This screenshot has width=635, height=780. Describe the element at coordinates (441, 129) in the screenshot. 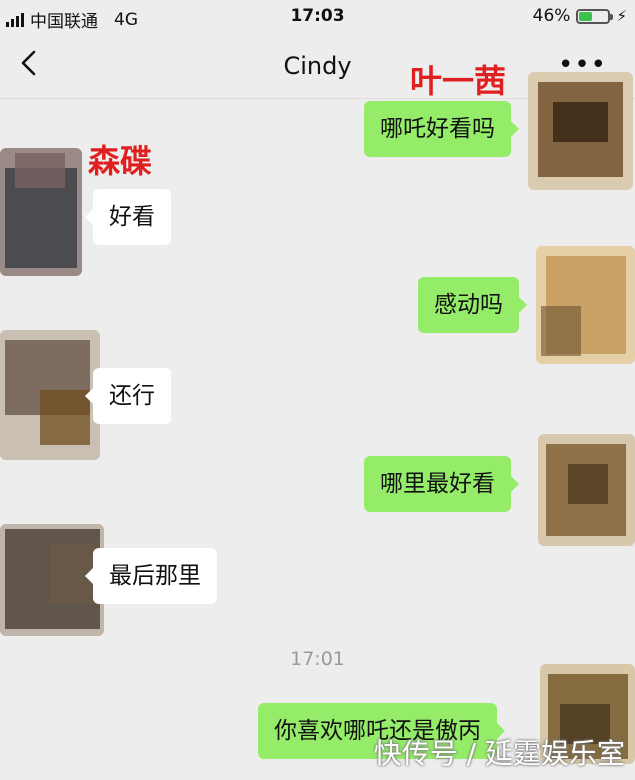

I see `message-bubble-outgoing: 哪吒好看吗` at that location.